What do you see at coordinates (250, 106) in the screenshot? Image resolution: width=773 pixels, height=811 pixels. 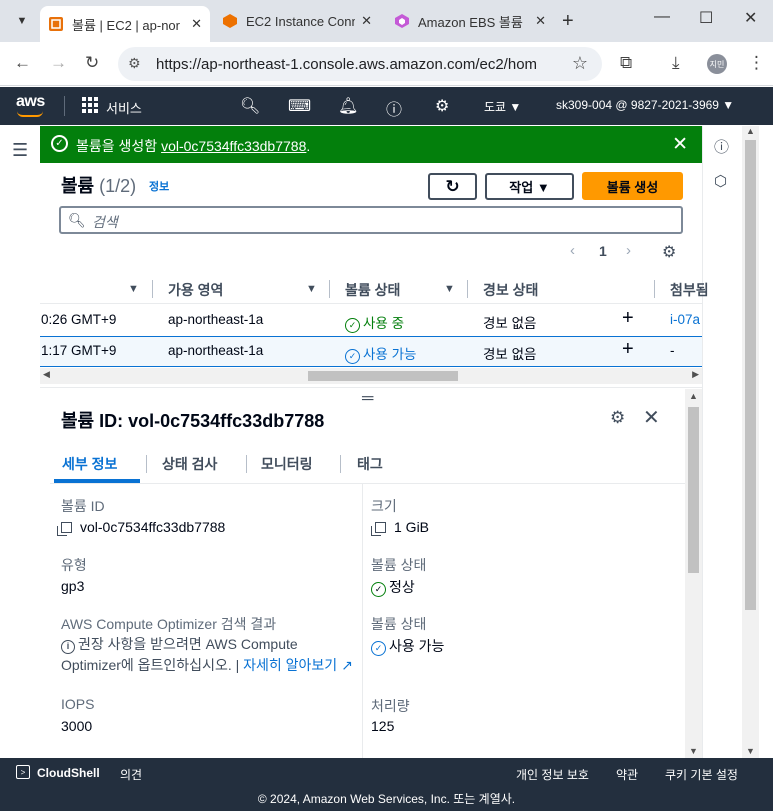 I see `search-icon: 🔍︎` at bounding box center [250, 106].